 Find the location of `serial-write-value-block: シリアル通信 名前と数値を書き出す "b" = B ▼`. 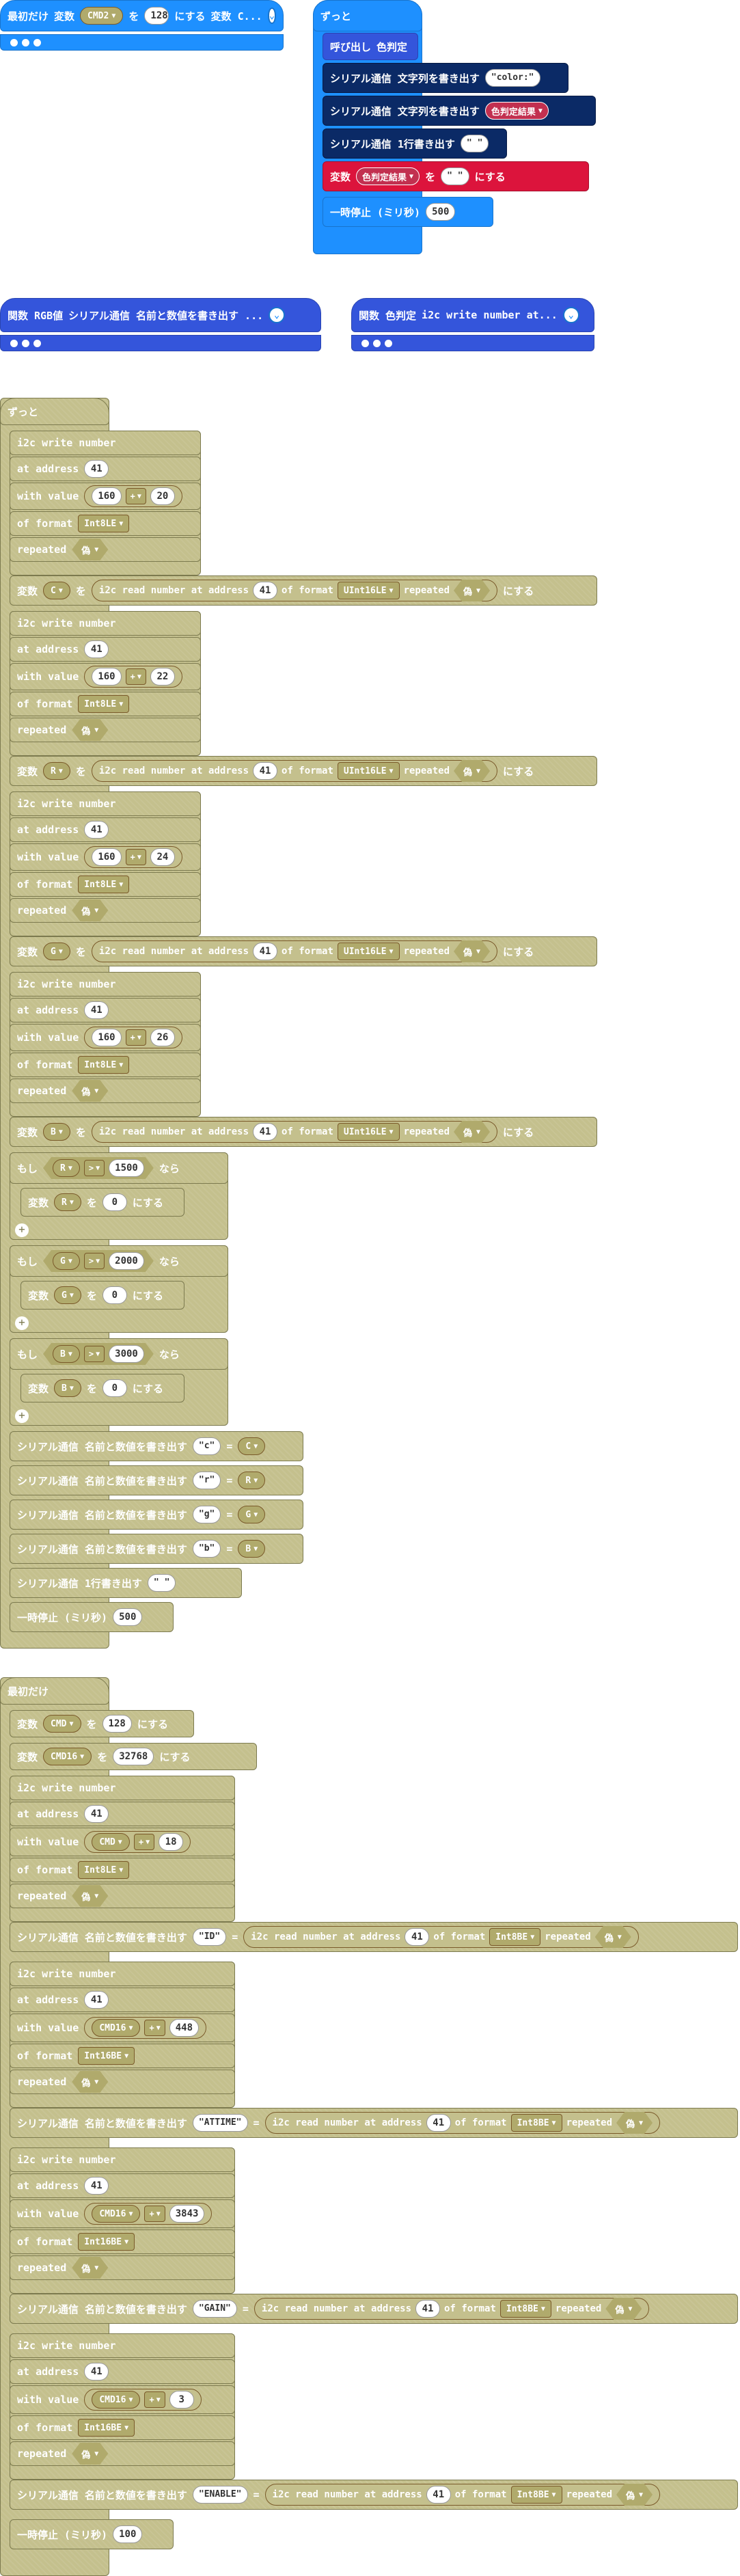

serial-write-value-block: シリアル通信 名前と数値を書き出す "b" = B ▼ is located at coordinates (157, 1549).